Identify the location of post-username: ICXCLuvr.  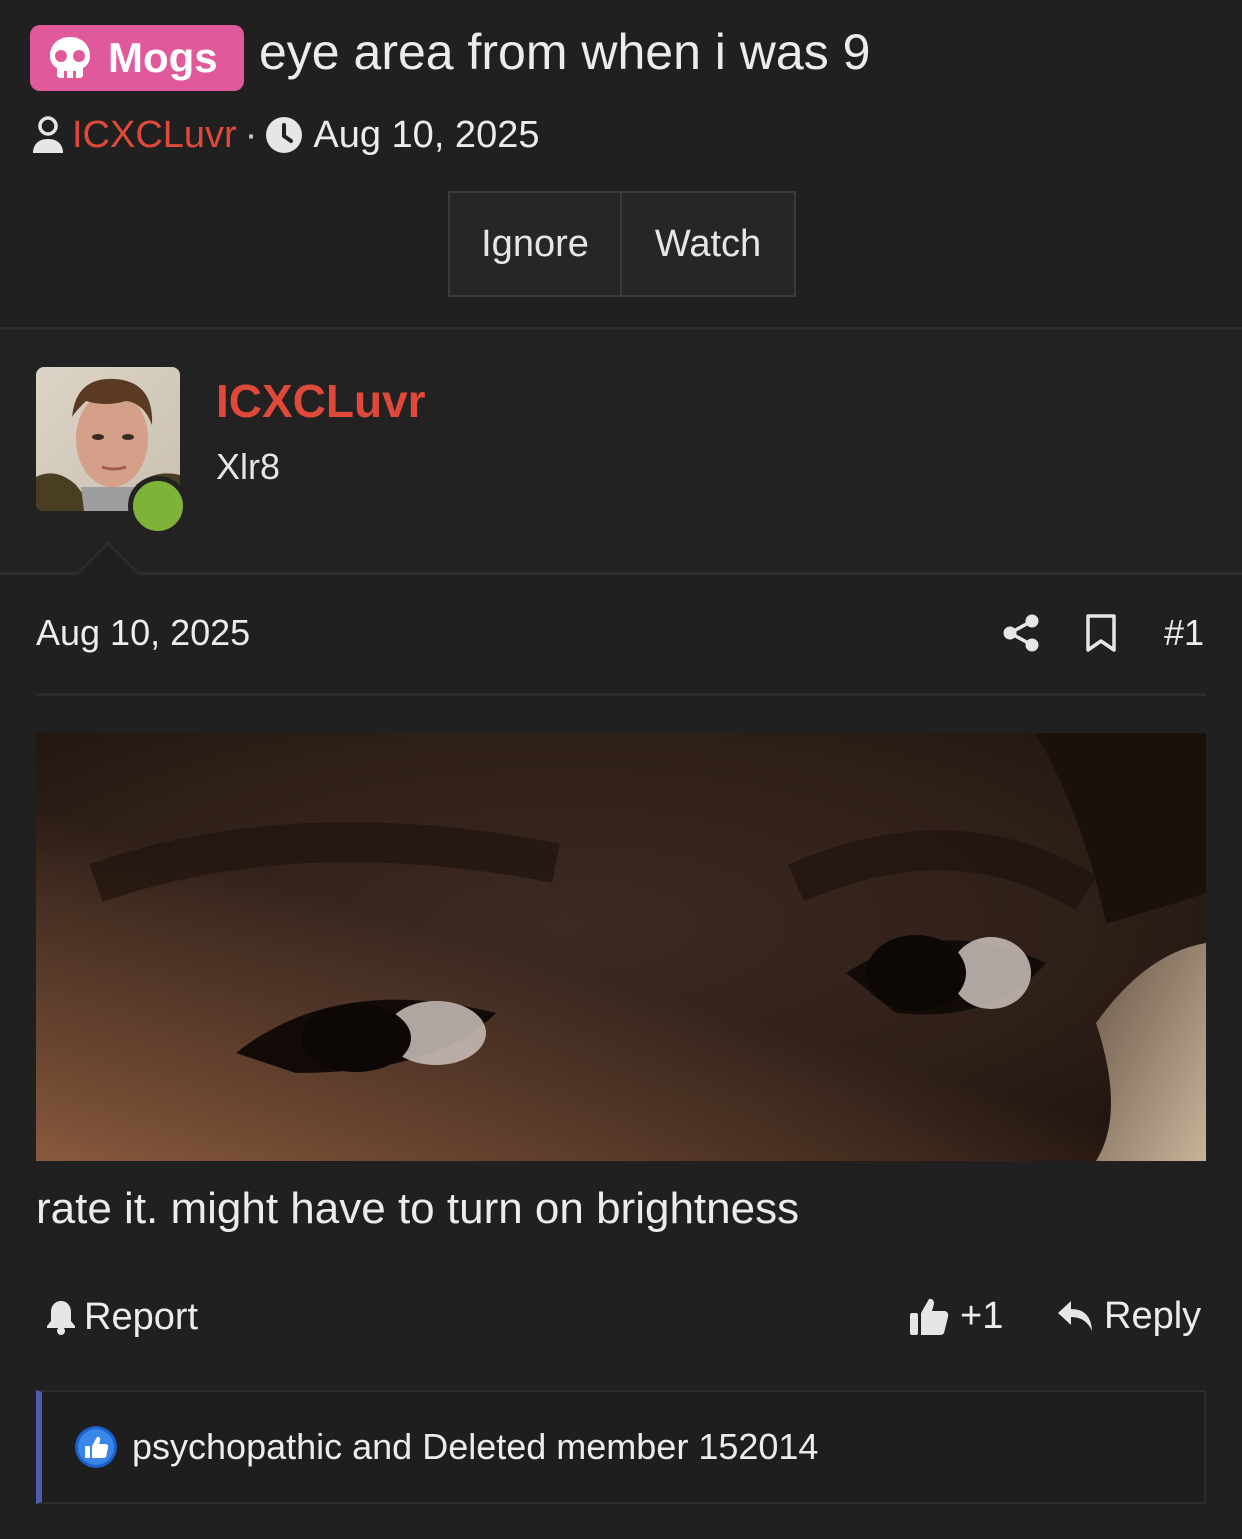
(321, 401).